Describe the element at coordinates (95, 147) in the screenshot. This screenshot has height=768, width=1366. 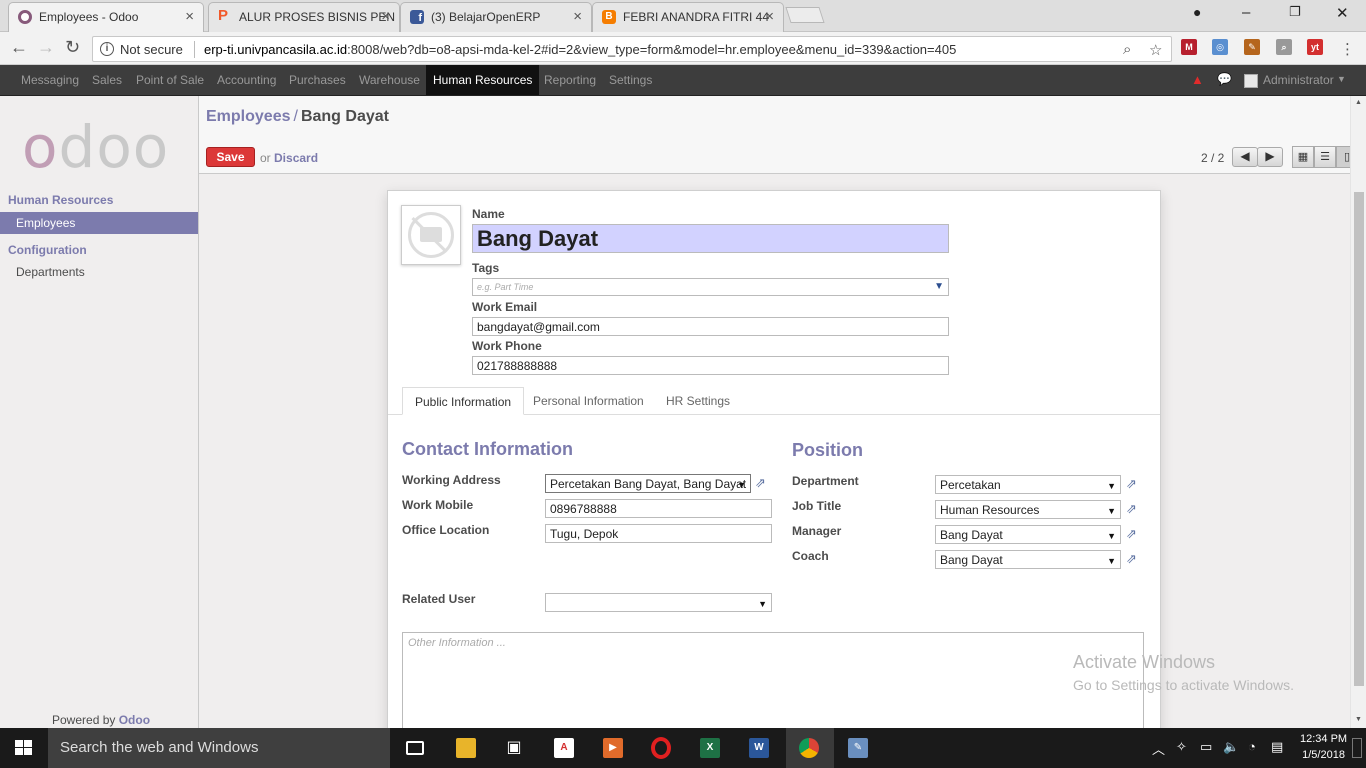
I see `odoo-logo: odoo` at that location.